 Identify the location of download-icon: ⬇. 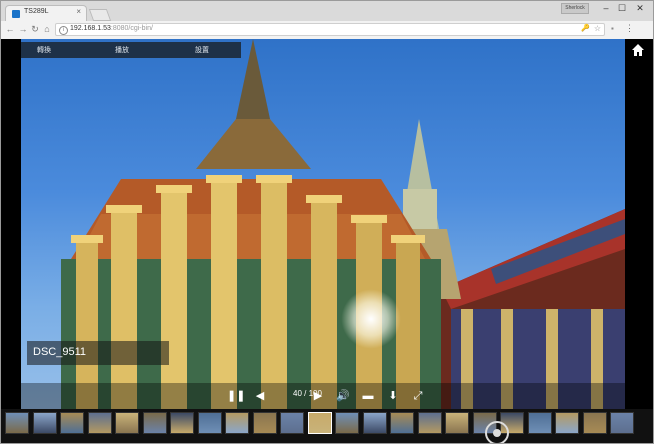
(393, 396).